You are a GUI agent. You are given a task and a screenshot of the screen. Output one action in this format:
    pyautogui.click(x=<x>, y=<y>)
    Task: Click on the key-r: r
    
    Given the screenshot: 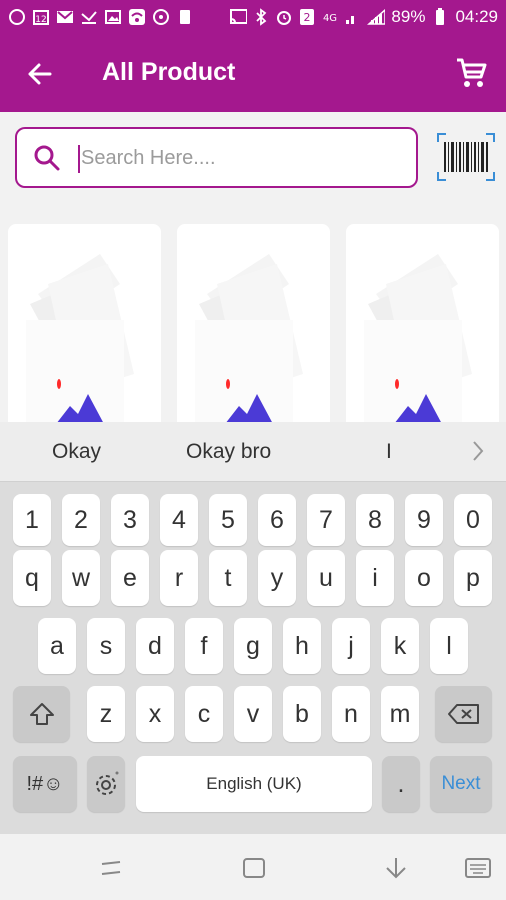 What is the action you would take?
    pyautogui.click(x=179, y=578)
    